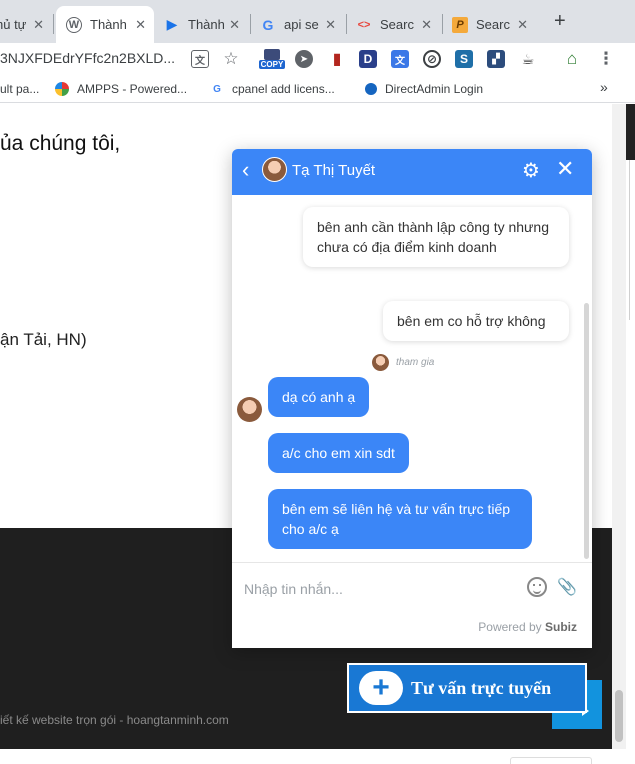  Describe the element at coordinates (551, 760) in the screenshot. I see `bottom-tab-handle` at that location.